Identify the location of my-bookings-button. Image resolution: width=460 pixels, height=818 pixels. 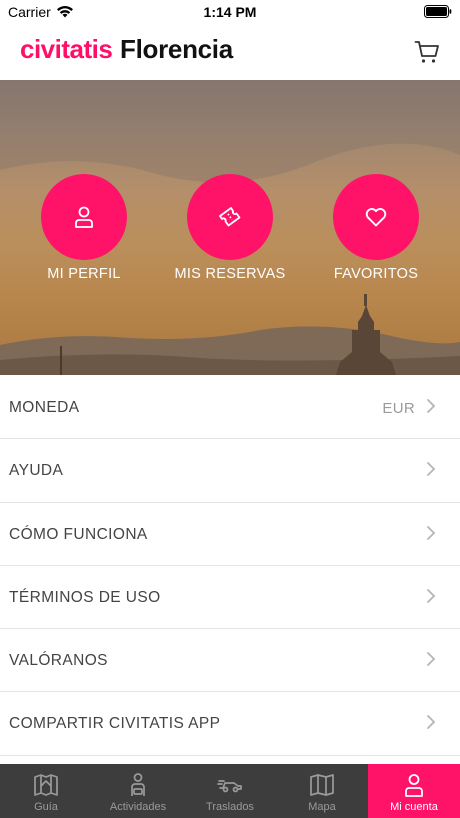
(230, 217).